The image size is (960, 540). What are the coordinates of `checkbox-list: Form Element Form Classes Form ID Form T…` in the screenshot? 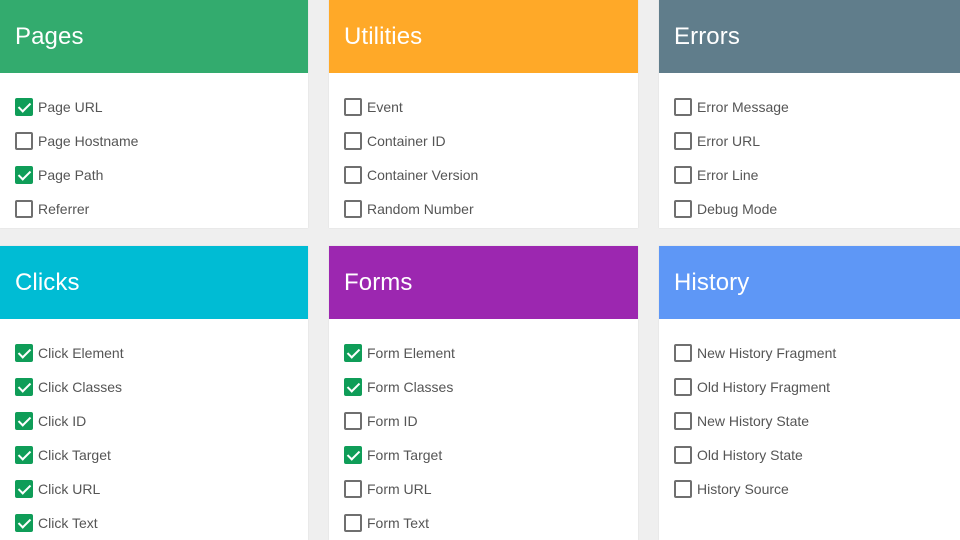 It's located at (483, 429).